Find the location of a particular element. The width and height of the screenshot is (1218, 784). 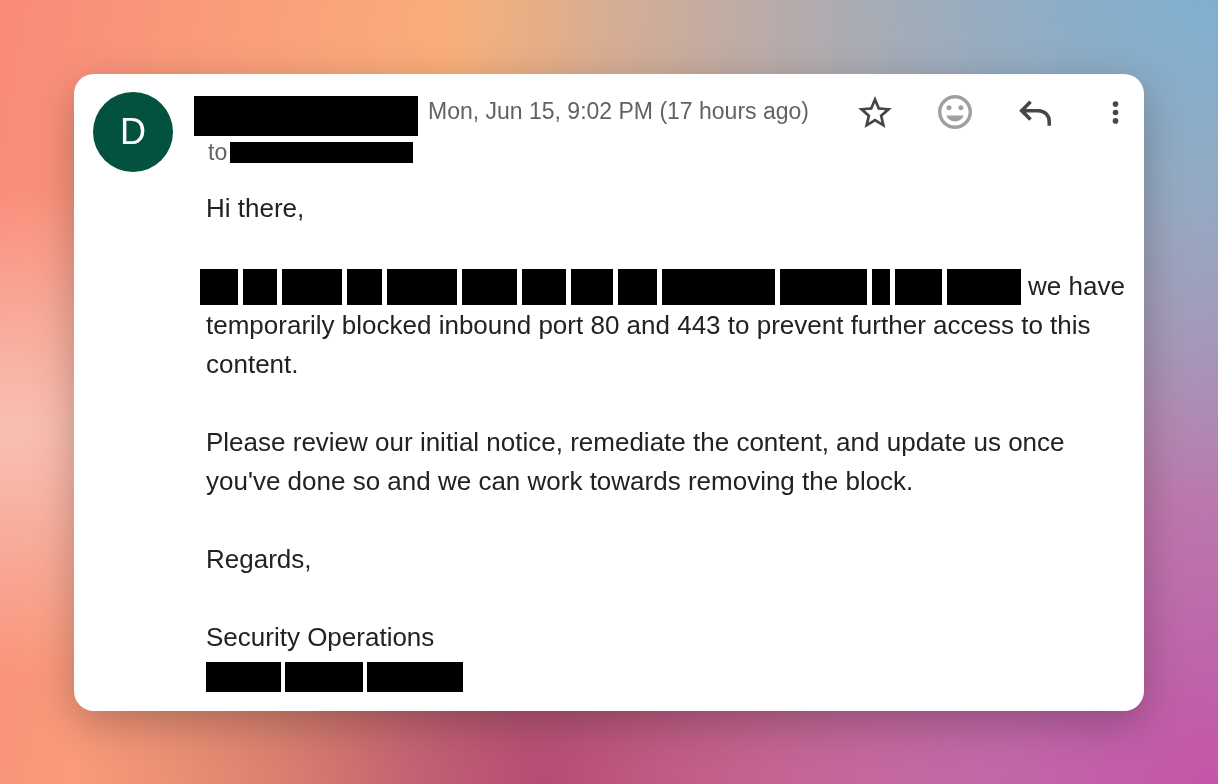

body-paragraph: Regards, is located at coordinates (259, 559).